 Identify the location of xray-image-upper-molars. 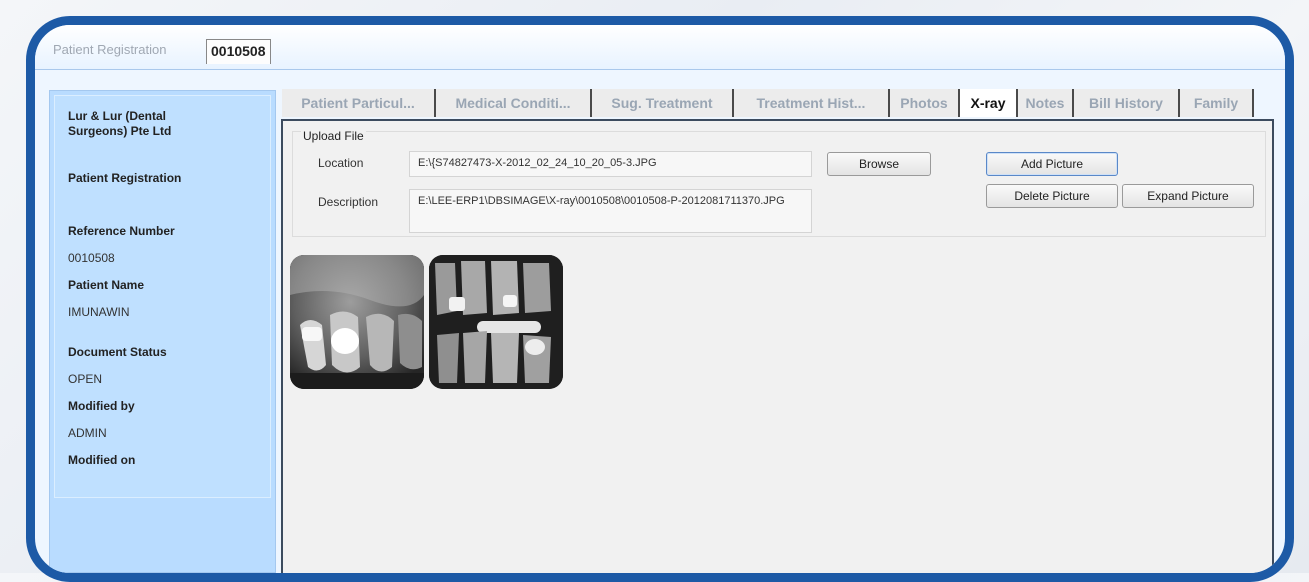
(357, 322).